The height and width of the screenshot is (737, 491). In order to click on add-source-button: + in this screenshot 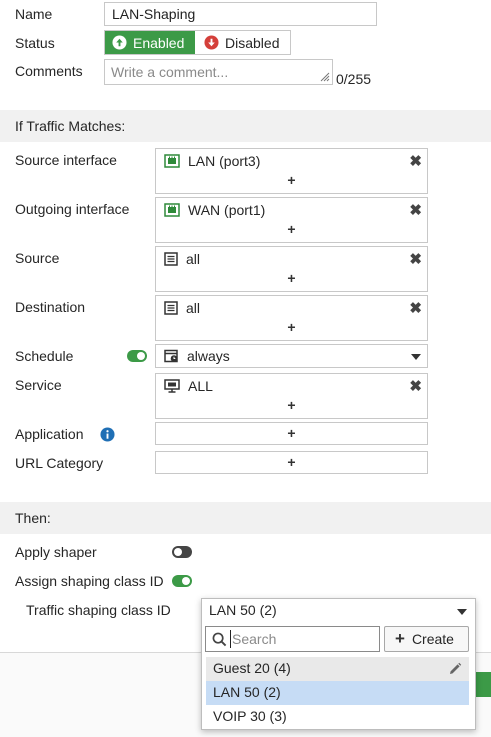, I will do `click(291, 278)`.